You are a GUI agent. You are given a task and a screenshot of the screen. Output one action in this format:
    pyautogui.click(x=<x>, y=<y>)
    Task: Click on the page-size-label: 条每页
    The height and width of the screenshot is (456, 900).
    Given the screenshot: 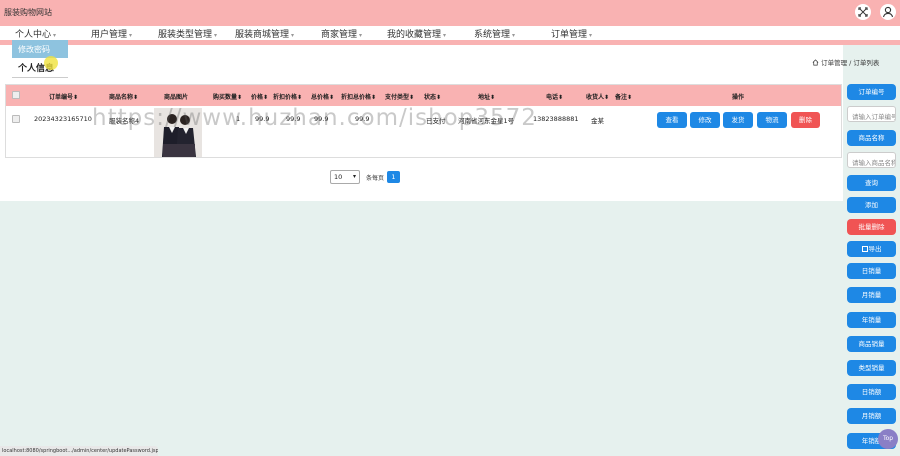 What is the action you would take?
    pyautogui.click(x=375, y=178)
    